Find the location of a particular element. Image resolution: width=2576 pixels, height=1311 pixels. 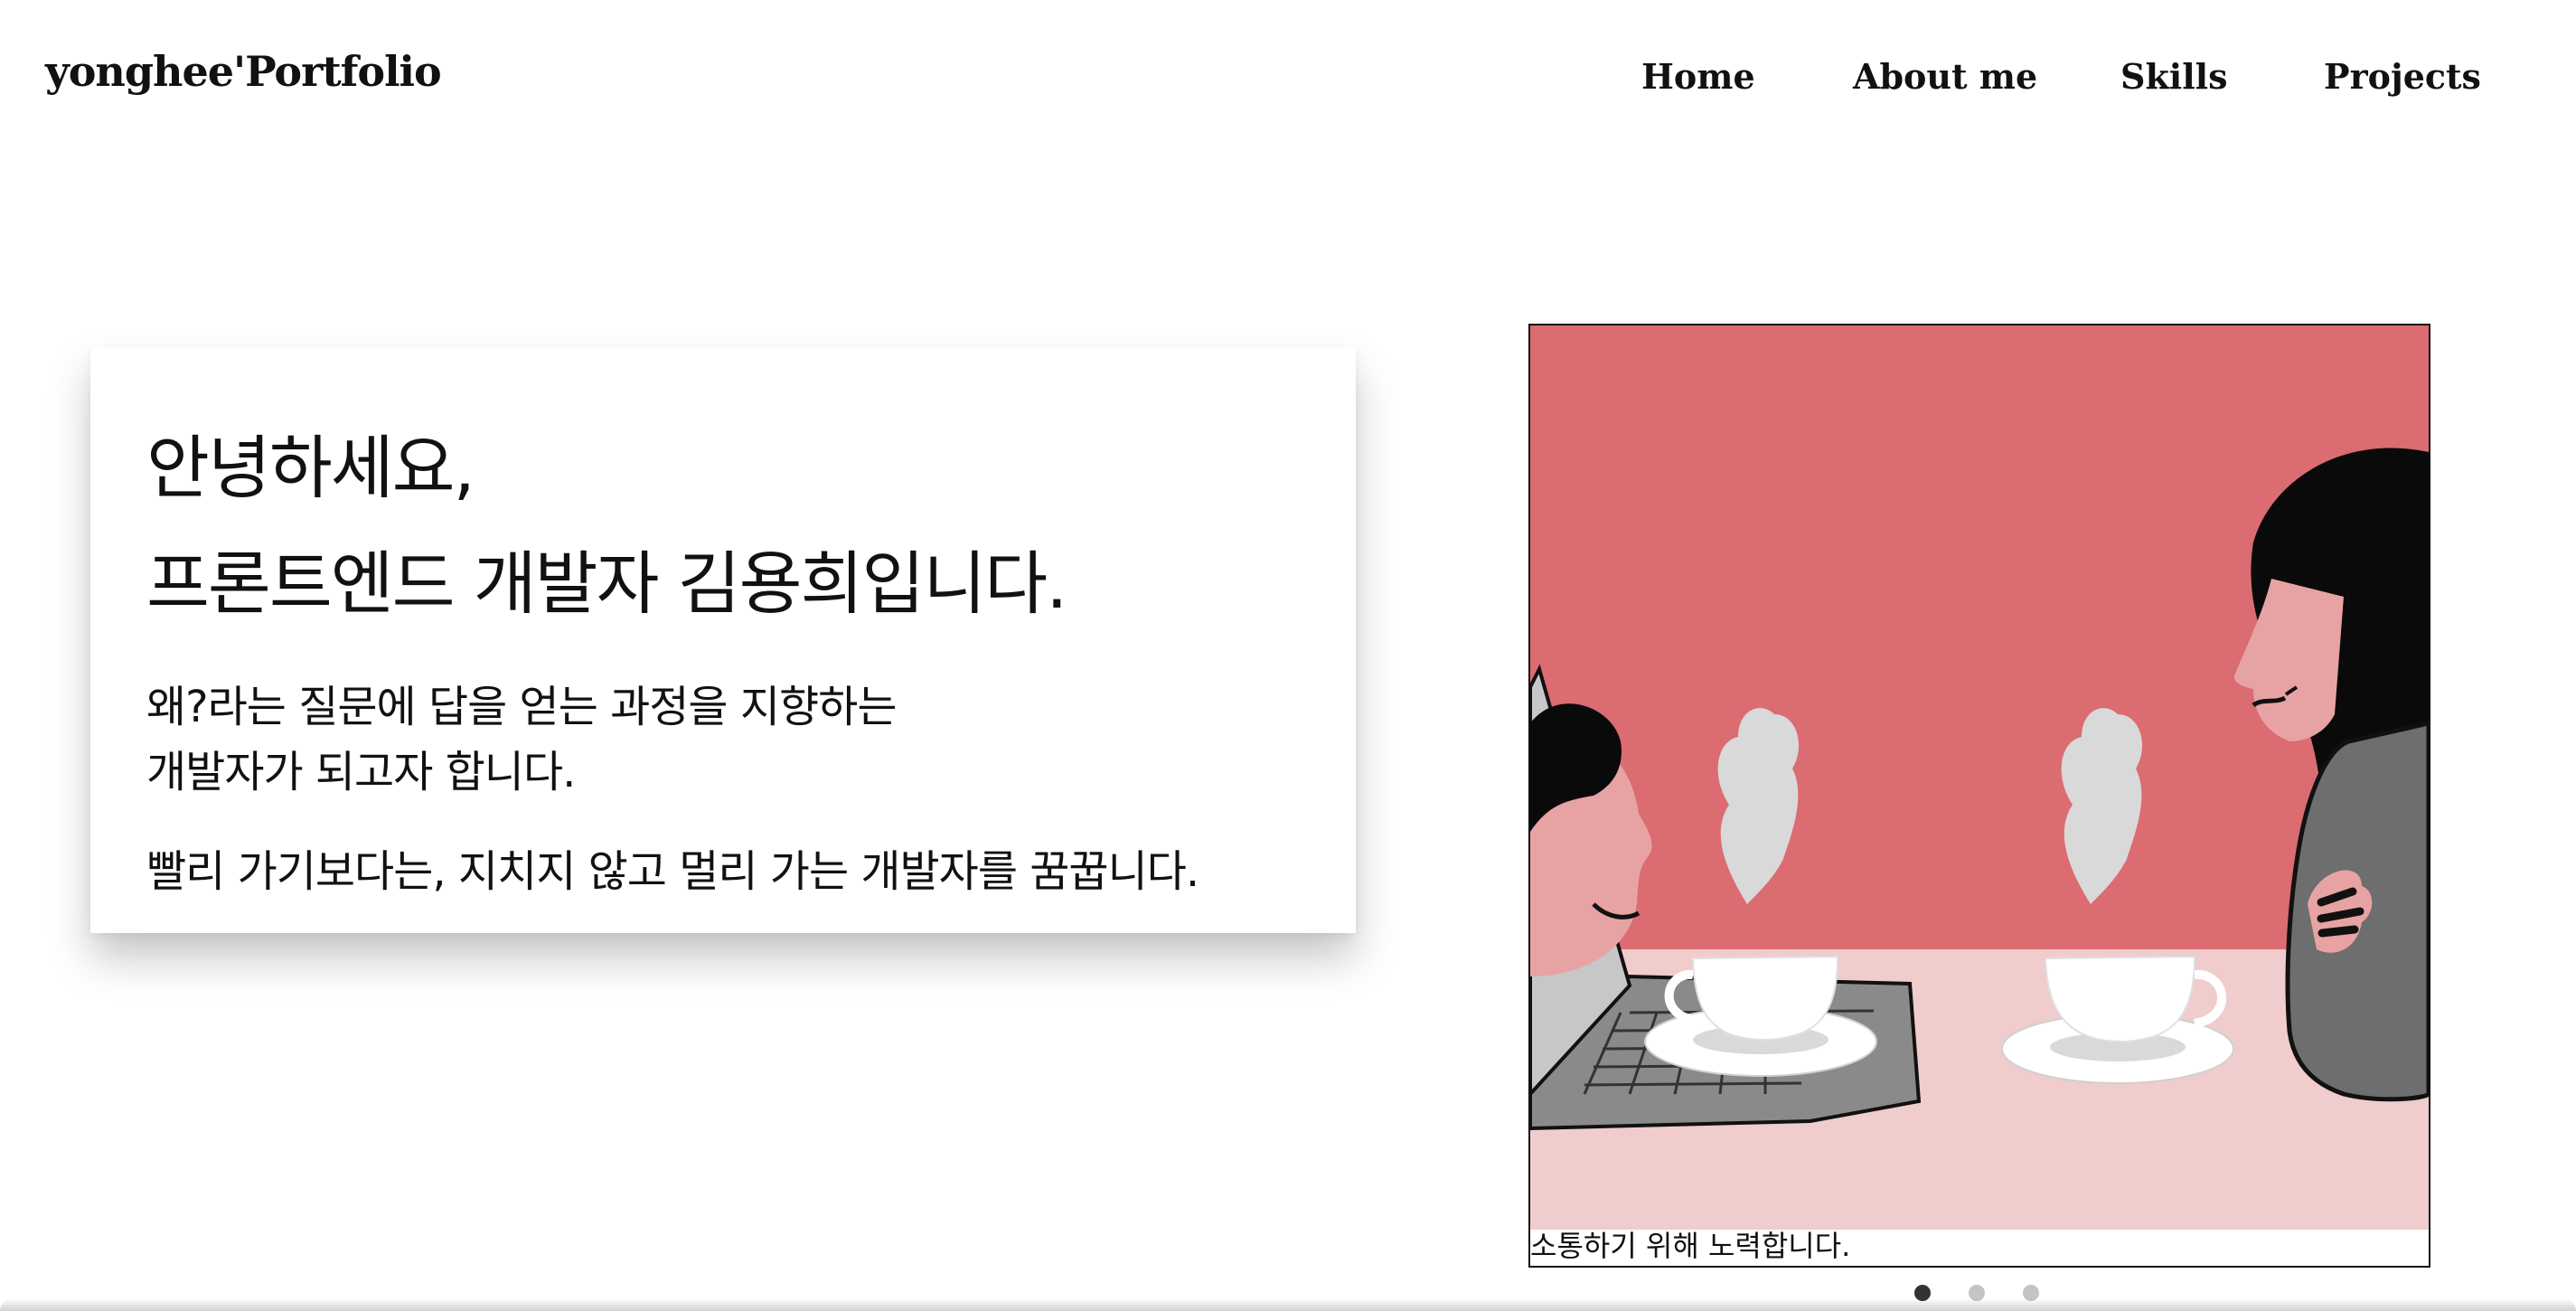

description-line-2: 개발자가 되고자 합니다. is located at coordinates (361, 772).